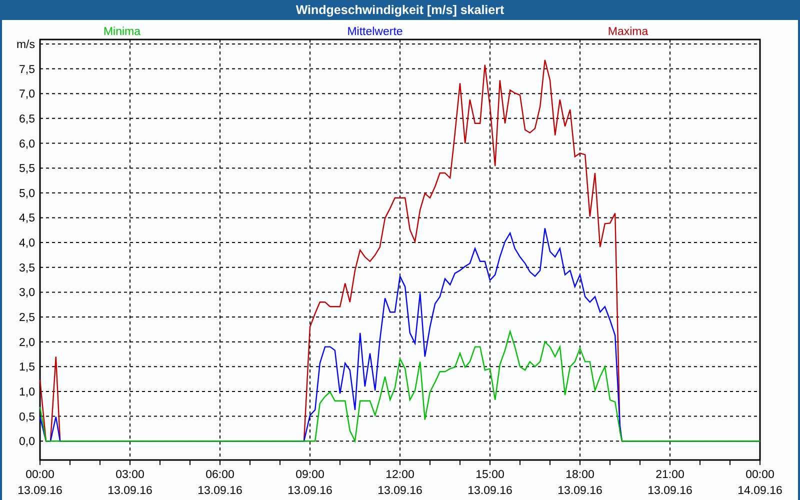 This screenshot has width=800, height=500. I want to click on axis-label: 2,5, so click(27, 318).